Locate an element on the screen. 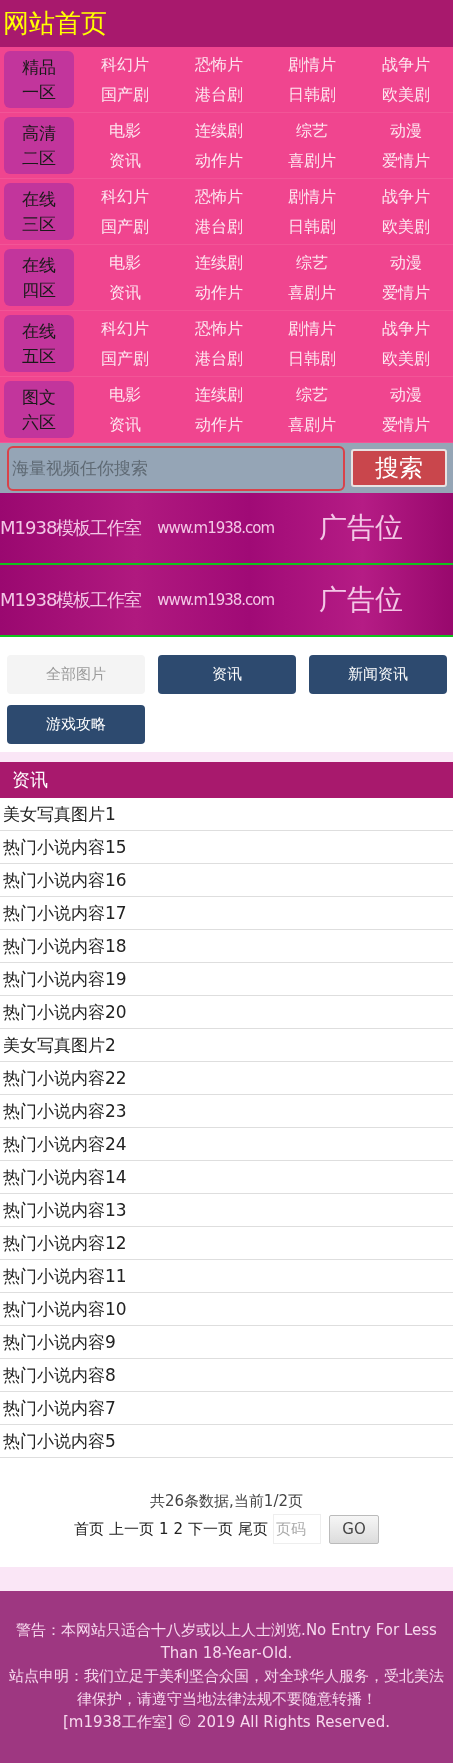 The width and height of the screenshot is (453, 1763). zone-label: 高清二区 is located at coordinates (39, 145).